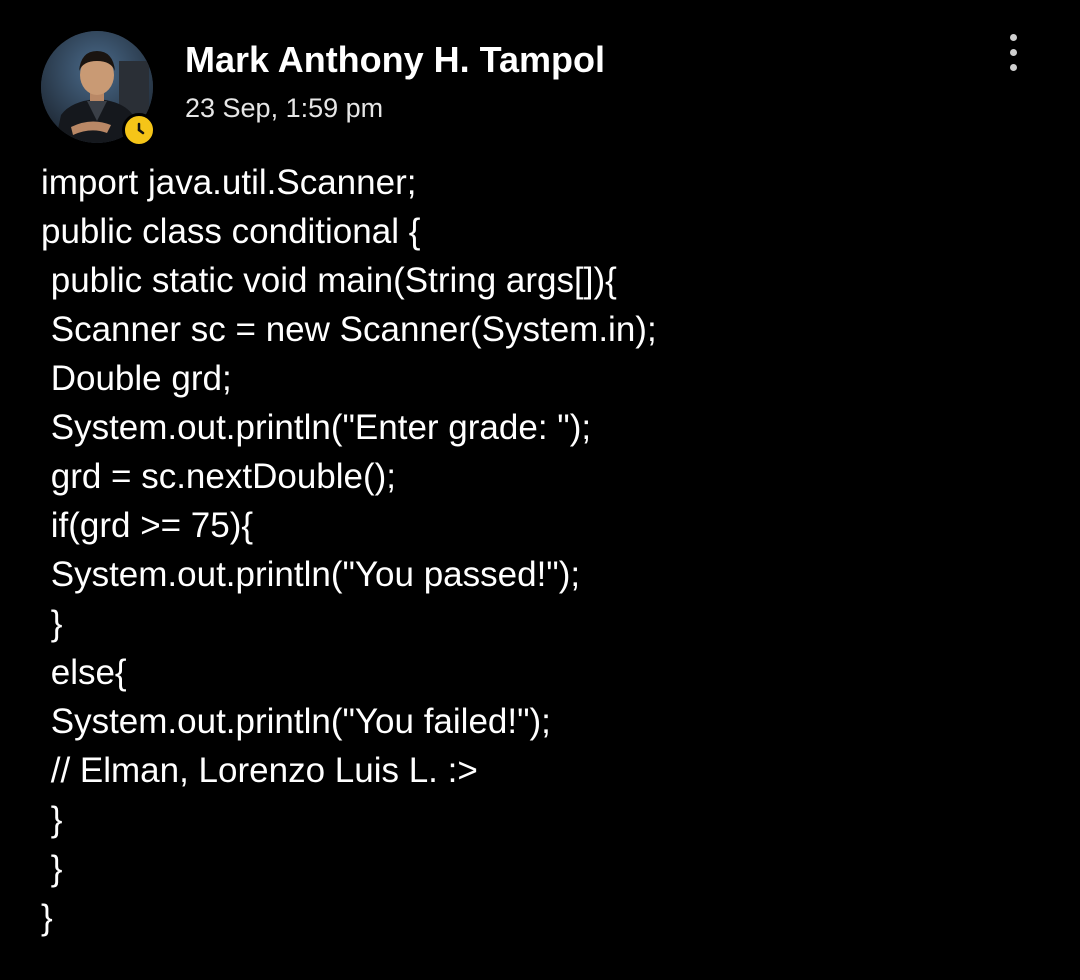 The image size is (1080, 980). Describe the element at coordinates (259, 770) in the screenshot. I see `code-line: // Elman, Lorenzo Luis L. :>` at that location.